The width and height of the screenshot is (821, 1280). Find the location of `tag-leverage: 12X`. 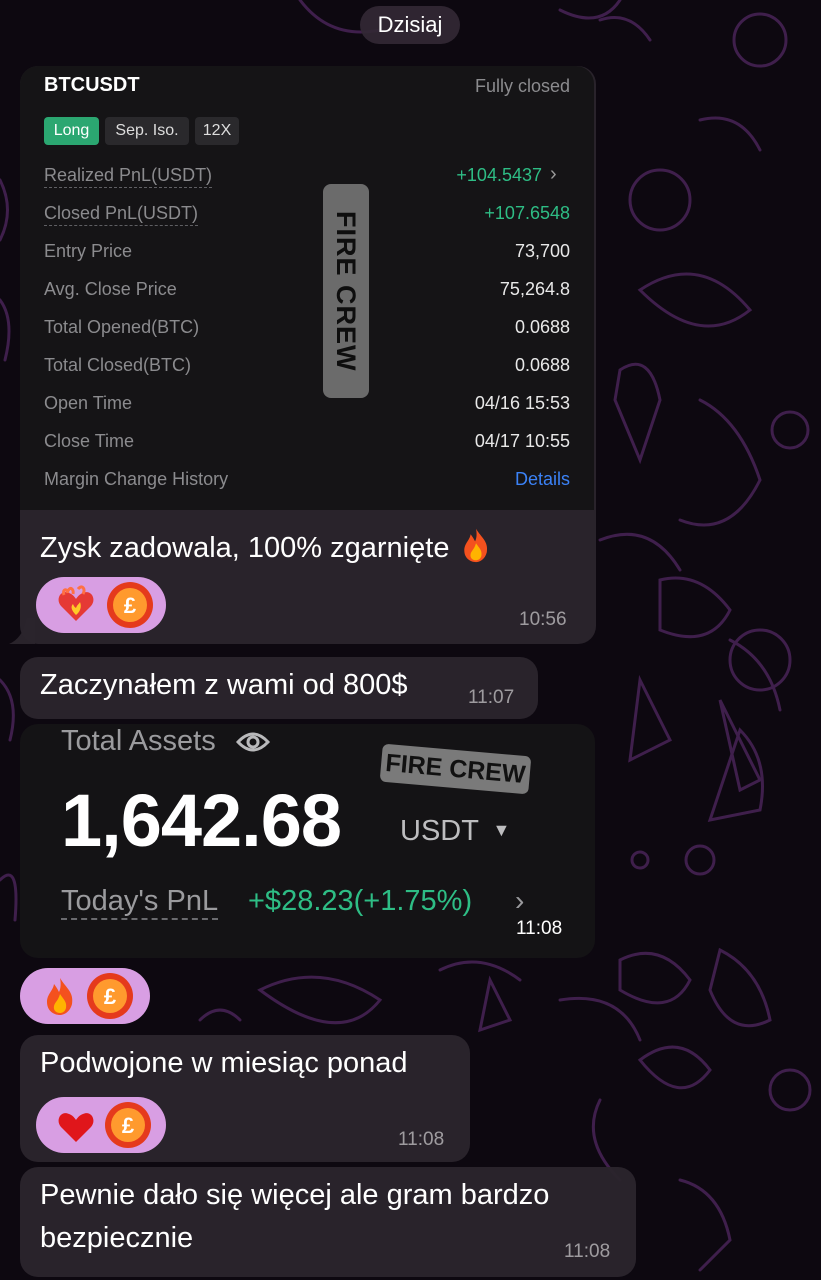

tag-leverage: 12X is located at coordinates (217, 131).